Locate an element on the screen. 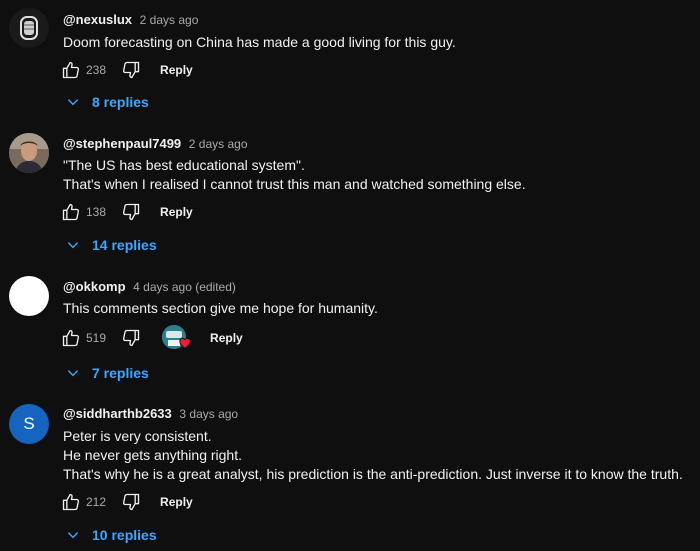 The height and width of the screenshot is (551, 700). comment-actions: 138 Reply is located at coordinates (126, 212).